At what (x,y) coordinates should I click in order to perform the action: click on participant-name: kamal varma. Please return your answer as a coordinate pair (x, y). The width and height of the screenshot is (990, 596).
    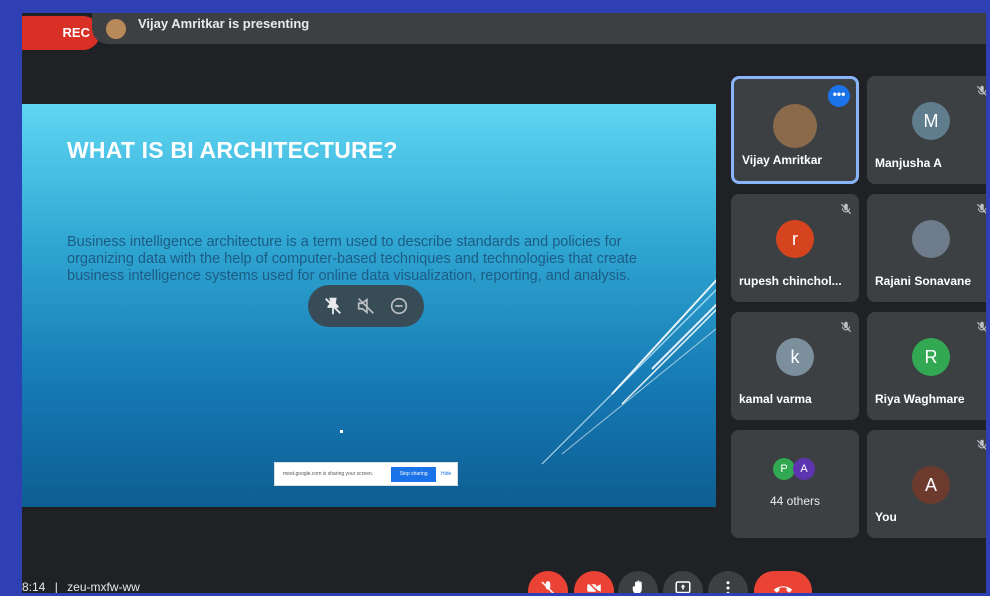
    Looking at the image, I should click on (775, 399).